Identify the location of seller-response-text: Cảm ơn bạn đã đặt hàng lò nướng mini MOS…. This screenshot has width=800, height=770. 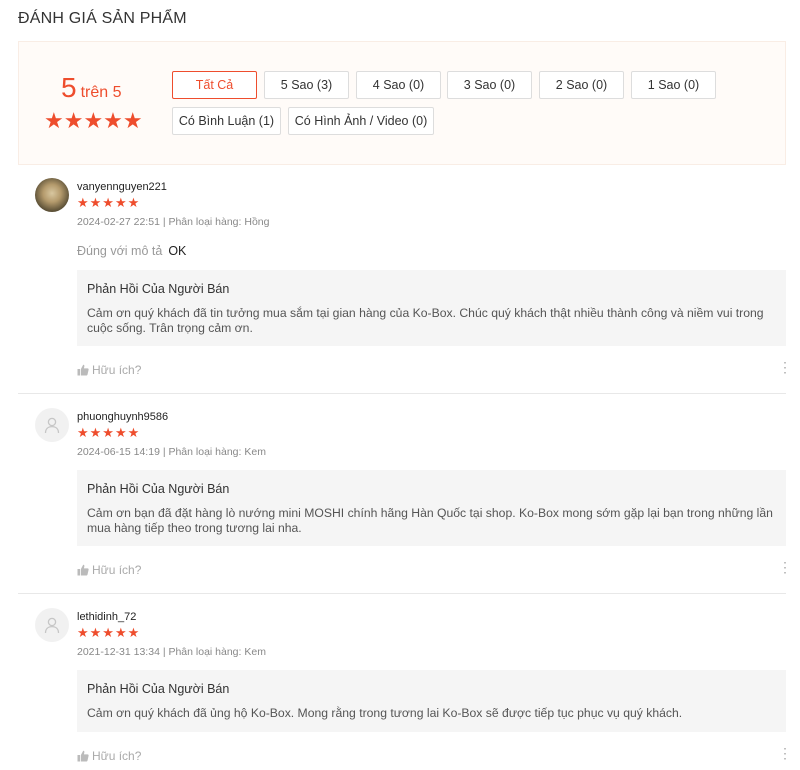
(430, 520).